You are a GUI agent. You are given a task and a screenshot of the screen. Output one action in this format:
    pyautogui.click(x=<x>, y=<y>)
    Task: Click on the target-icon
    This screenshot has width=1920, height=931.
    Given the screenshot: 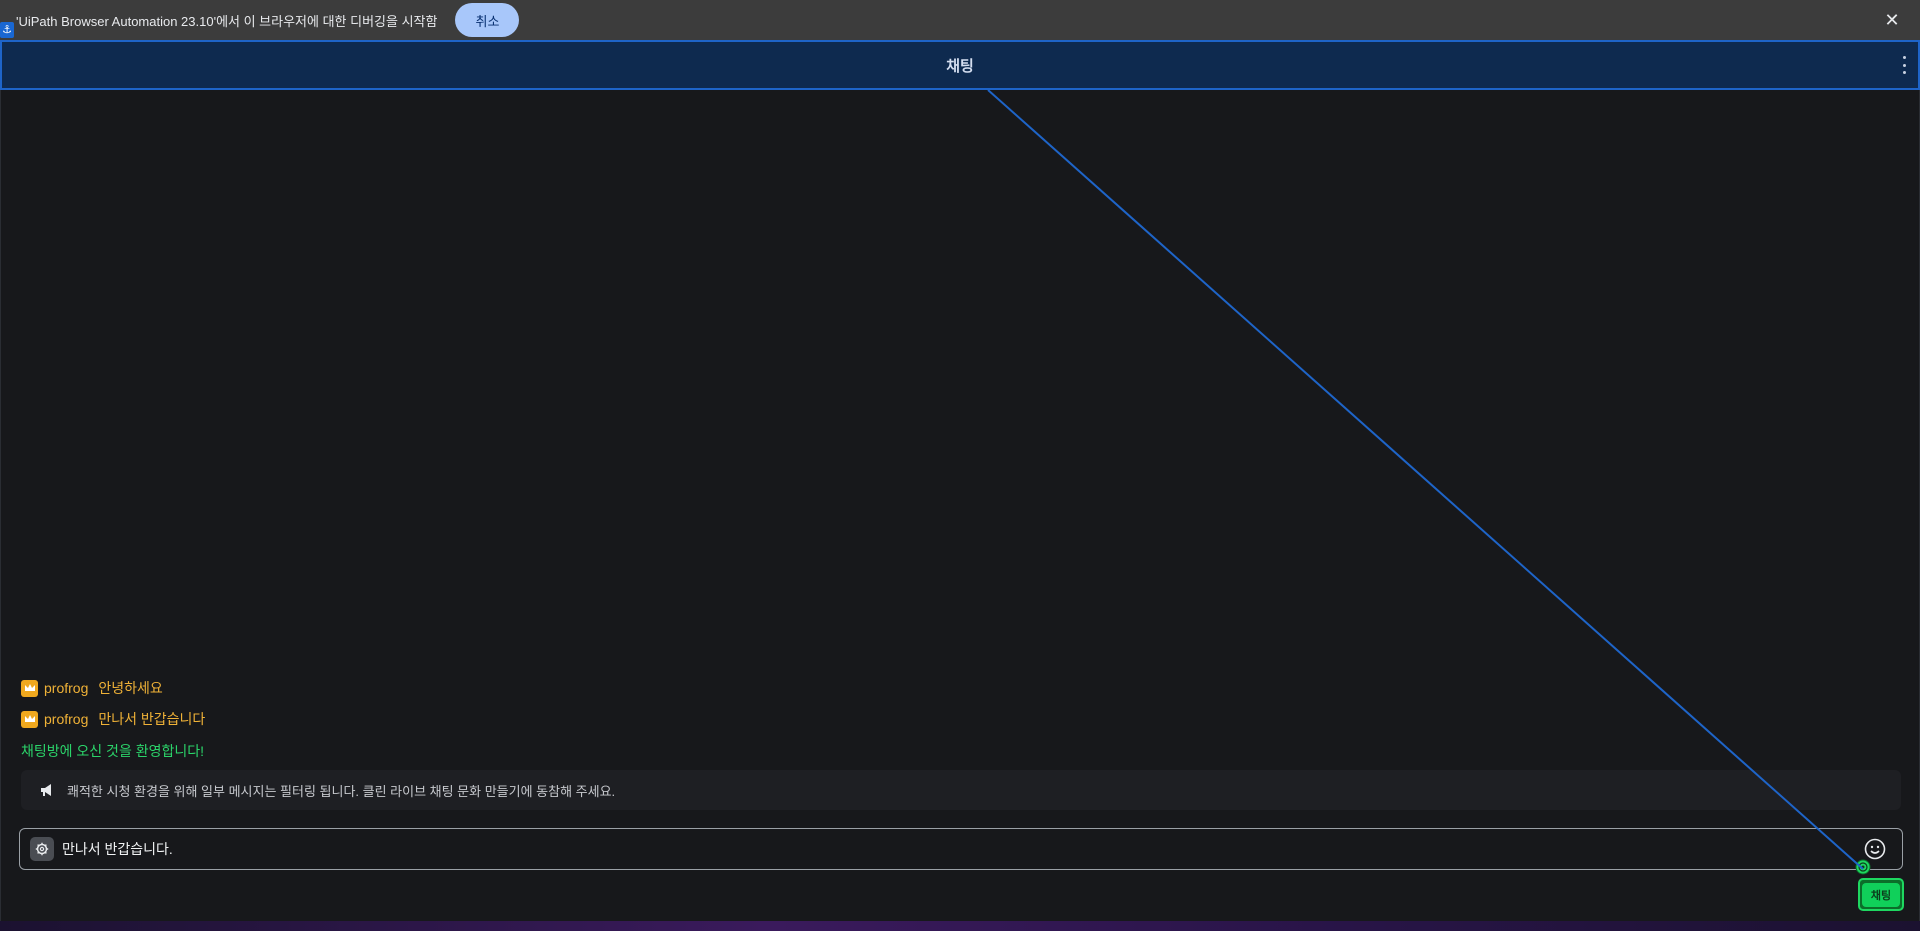 What is the action you would take?
    pyautogui.click(x=1863, y=867)
    